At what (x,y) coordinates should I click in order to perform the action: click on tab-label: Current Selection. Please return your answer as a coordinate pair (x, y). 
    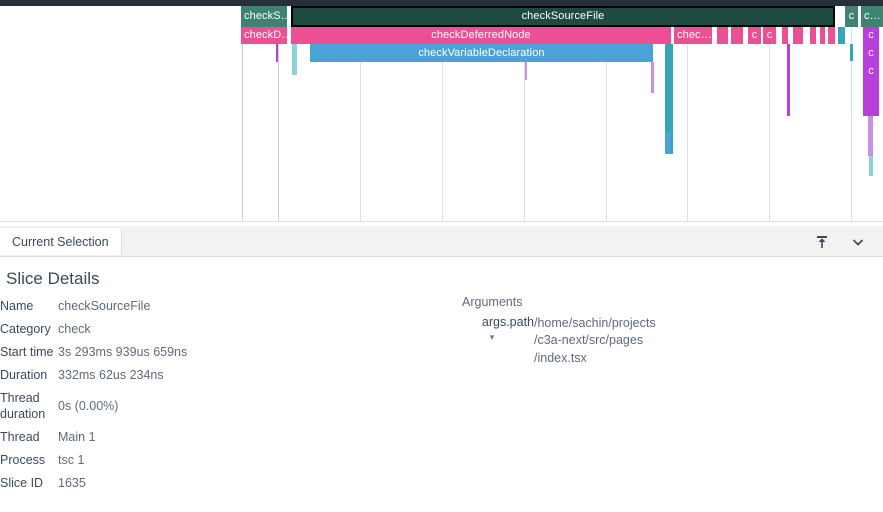
    Looking at the image, I should click on (60, 242).